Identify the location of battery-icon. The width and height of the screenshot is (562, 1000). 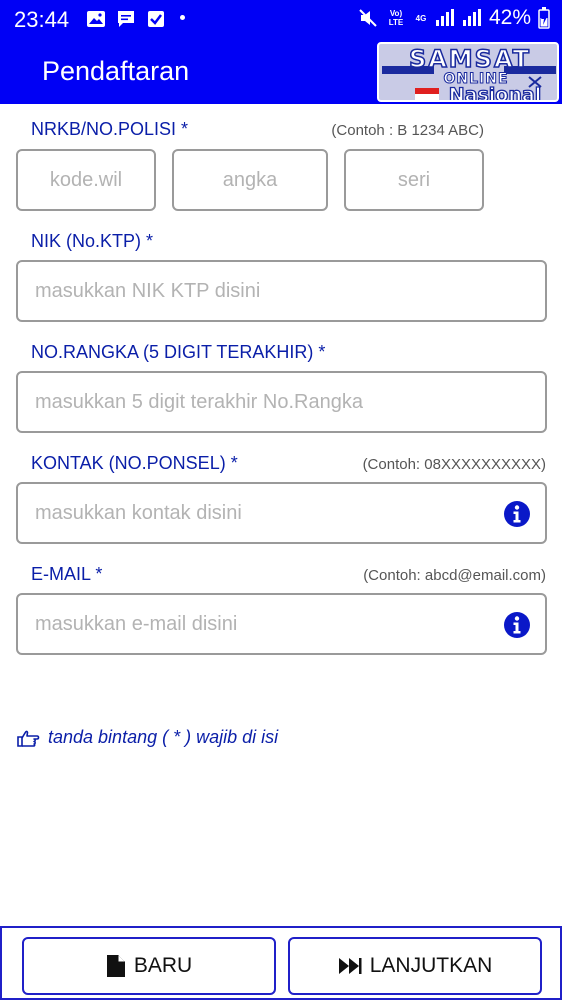
(544, 18).